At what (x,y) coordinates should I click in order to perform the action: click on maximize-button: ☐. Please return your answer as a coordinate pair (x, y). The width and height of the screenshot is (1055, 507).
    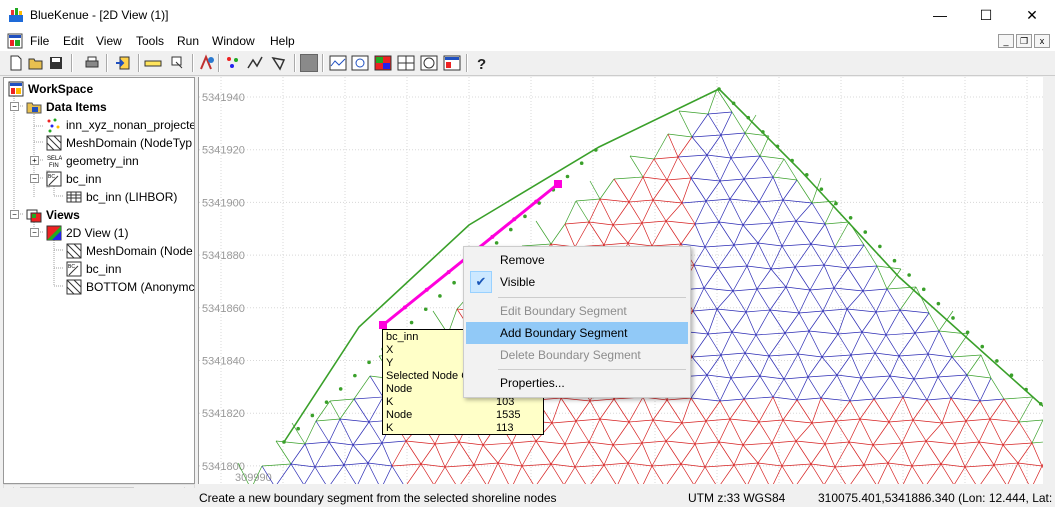
    Looking at the image, I should click on (986, 15).